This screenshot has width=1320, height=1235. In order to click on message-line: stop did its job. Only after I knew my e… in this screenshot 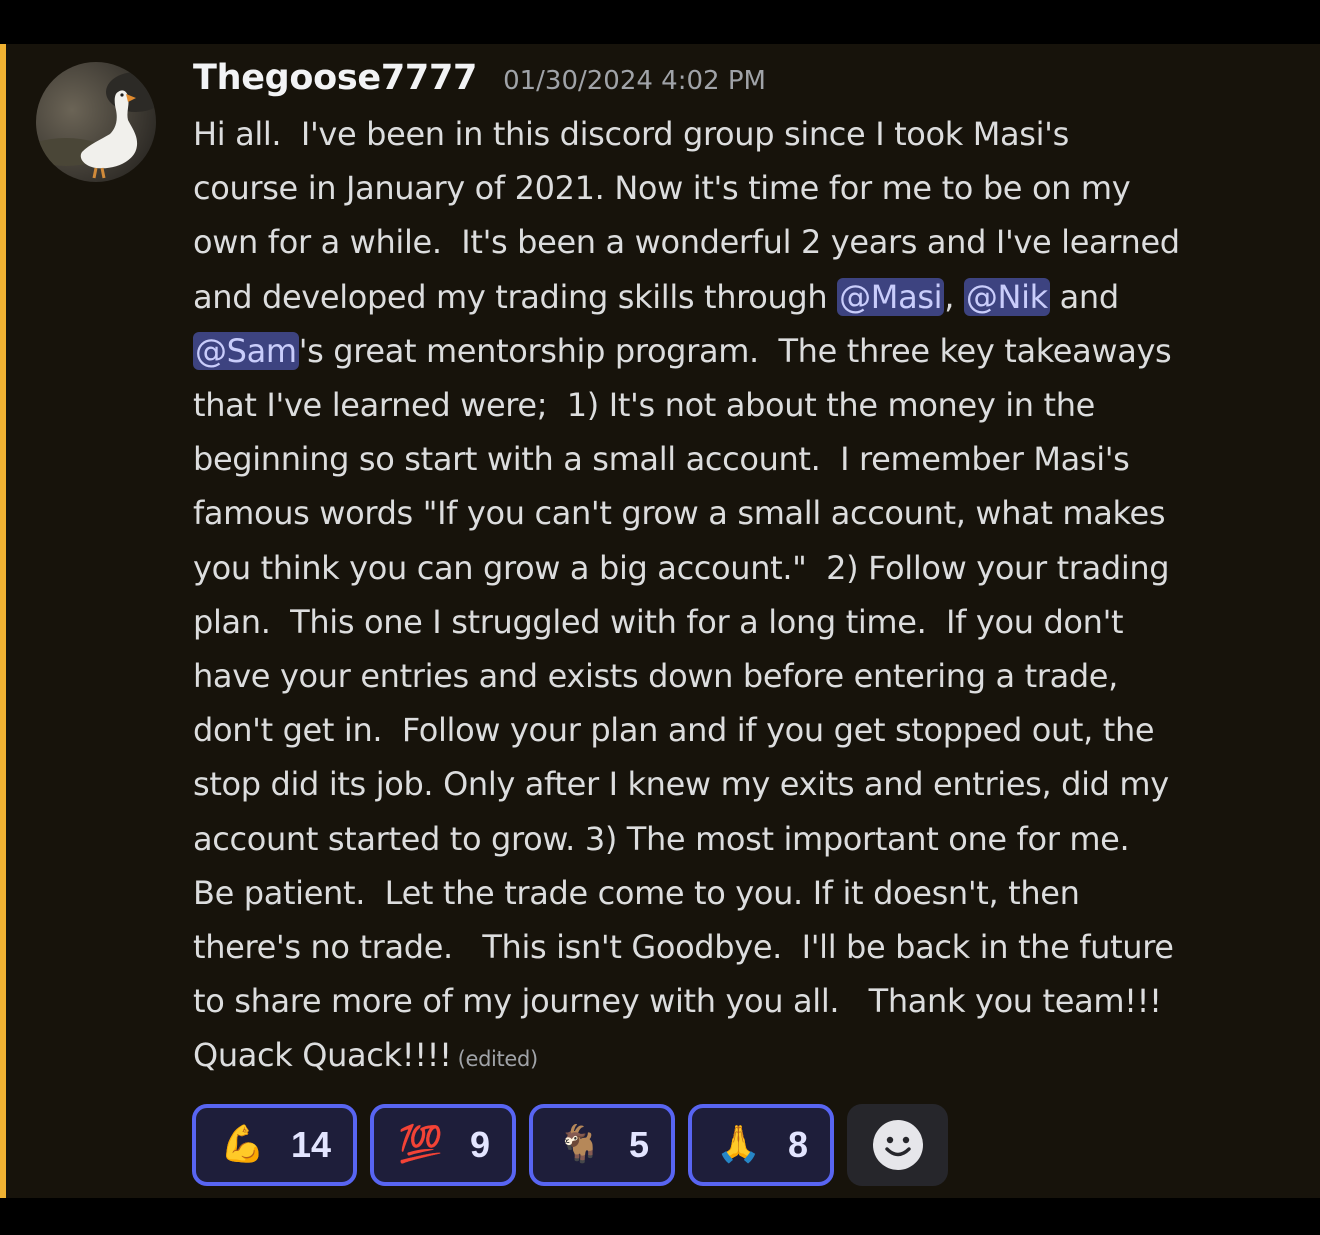, I will do `click(681, 784)`.